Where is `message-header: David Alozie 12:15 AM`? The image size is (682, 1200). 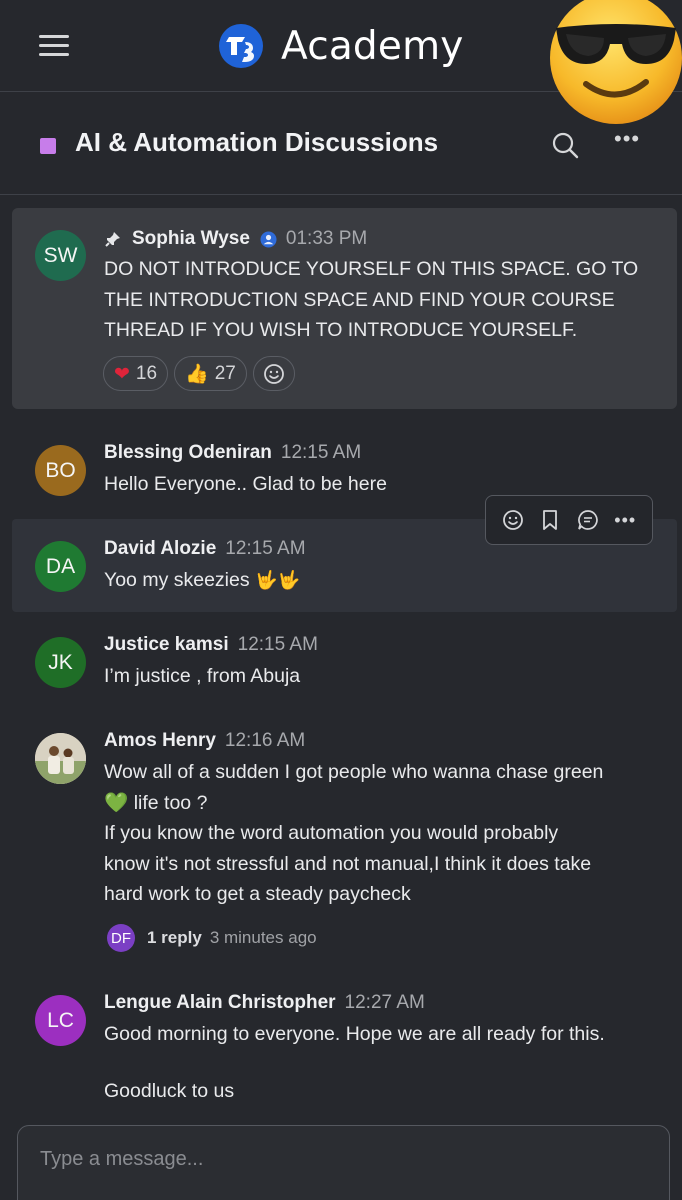 message-header: David Alozie 12:15 AM is located at coordinates (205, 549).